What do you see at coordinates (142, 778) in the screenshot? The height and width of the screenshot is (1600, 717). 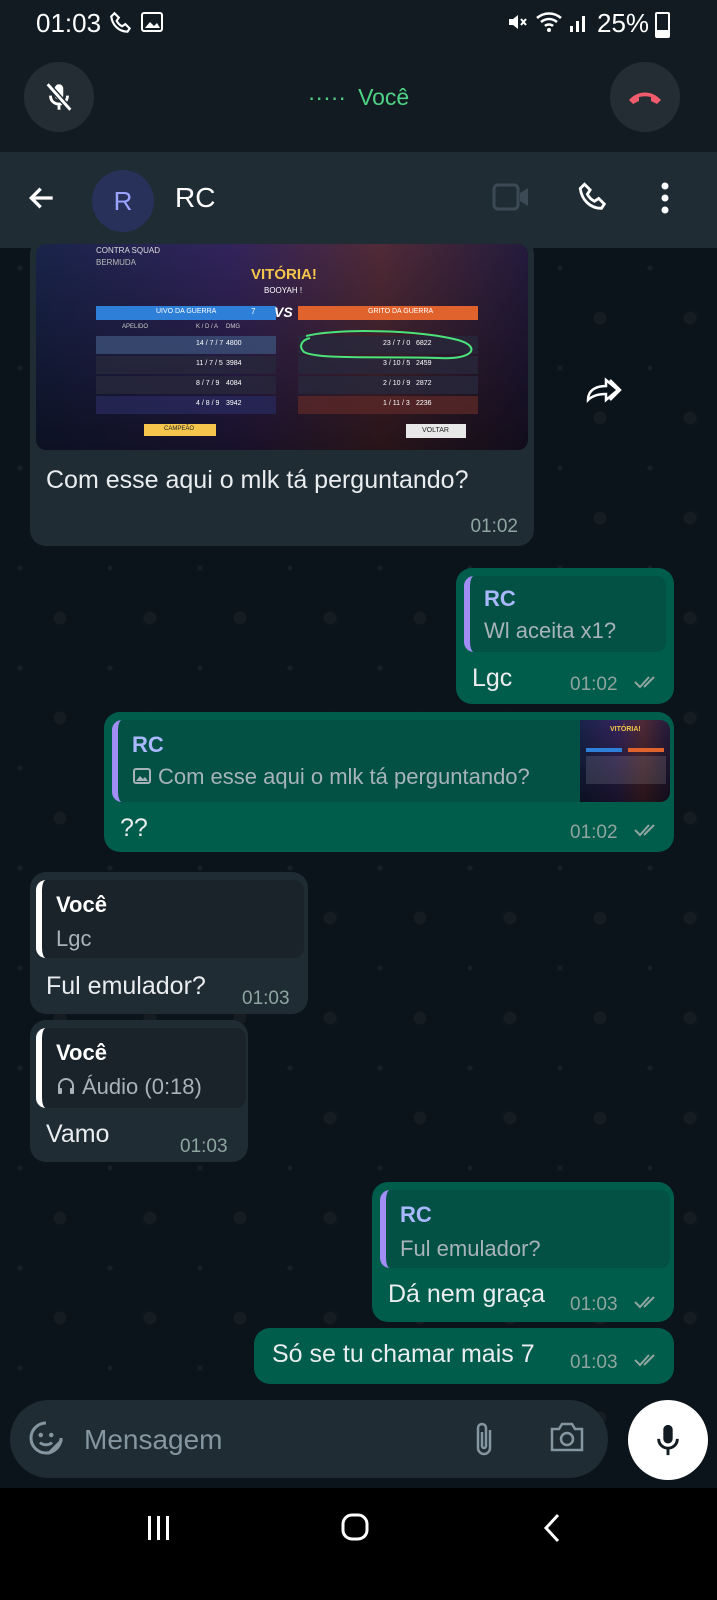 I see `photo-icon` at bounding box center [142, 778].